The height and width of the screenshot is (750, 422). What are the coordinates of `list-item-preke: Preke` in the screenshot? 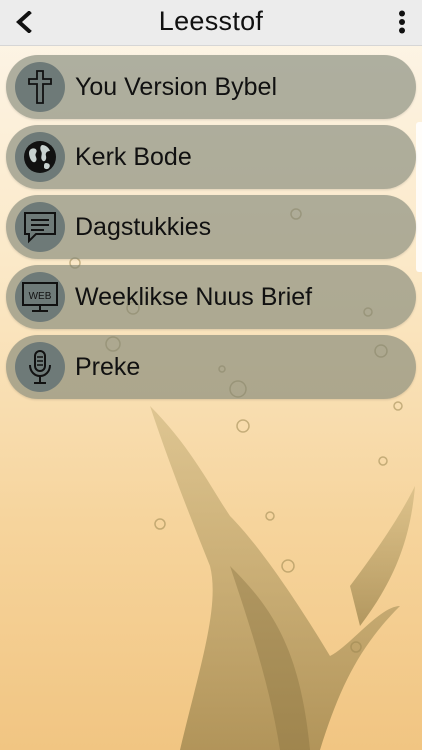 It's located at (211, 367).